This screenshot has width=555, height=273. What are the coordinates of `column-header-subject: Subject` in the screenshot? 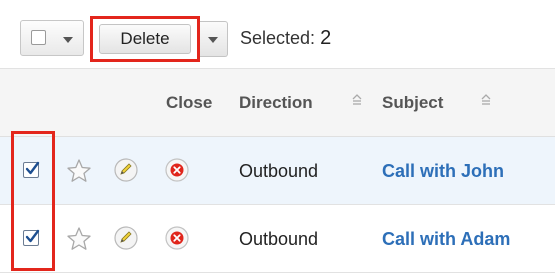 It's located at (412, 103).